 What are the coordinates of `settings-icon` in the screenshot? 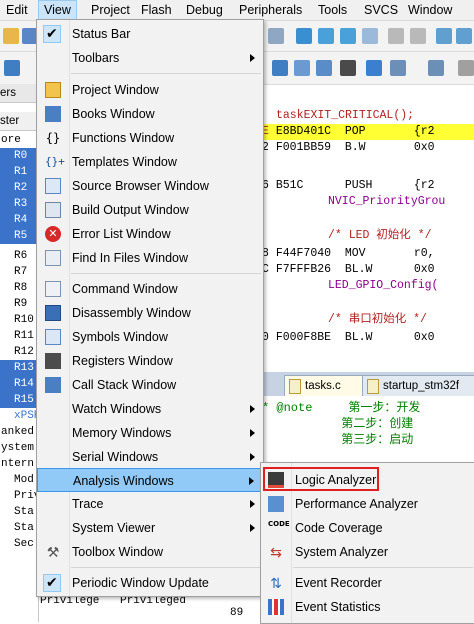 It's located at (466, 68).